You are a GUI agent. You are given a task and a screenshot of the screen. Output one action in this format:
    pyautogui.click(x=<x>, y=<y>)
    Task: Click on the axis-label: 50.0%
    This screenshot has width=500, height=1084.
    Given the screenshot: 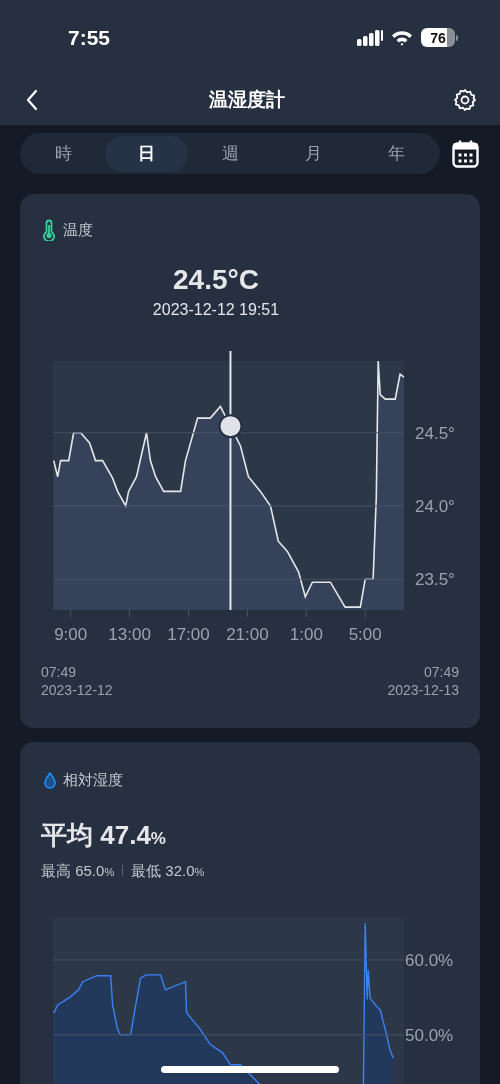 What is the action you would take?
    pyautogui.click(x=429, y=1035)
    